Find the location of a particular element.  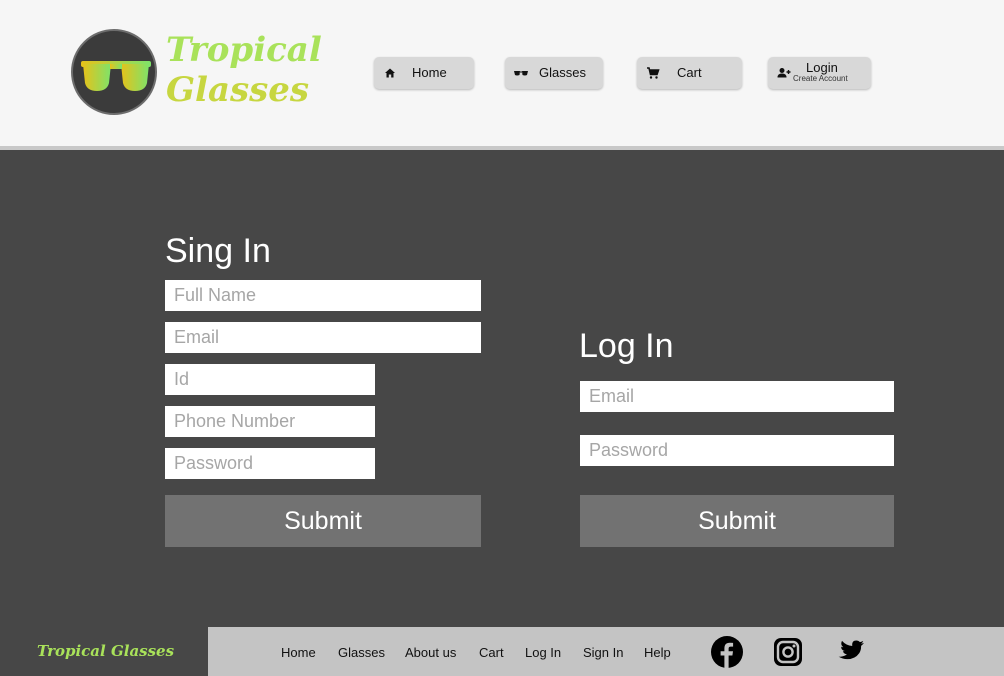

login-title: Log In is located at coordinates (626, 346).